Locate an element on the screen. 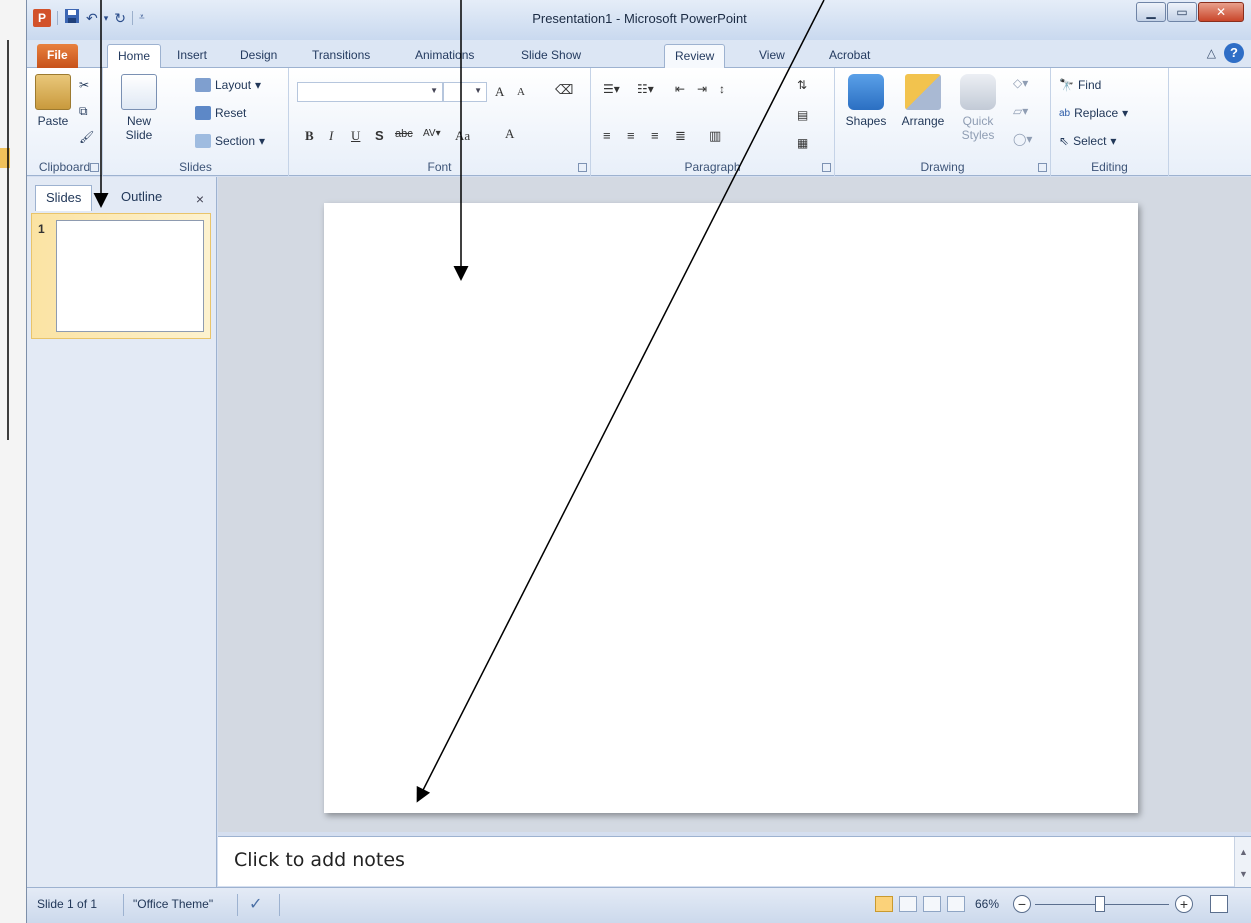  paragraph-launcher-icon is located at coordinates (826, 167).